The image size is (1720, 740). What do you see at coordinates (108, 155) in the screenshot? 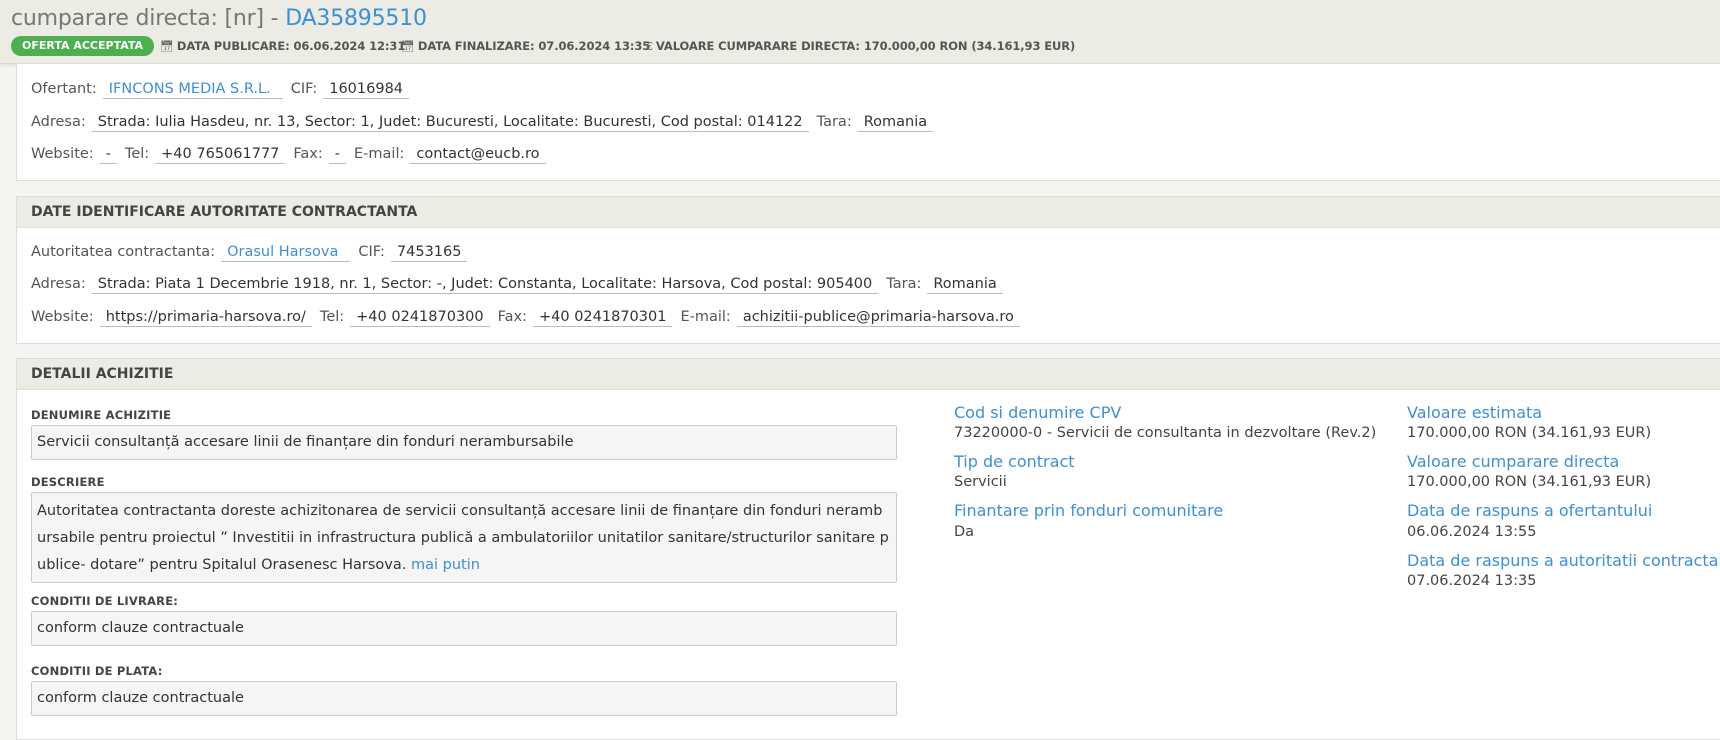
I see `ofertant-website: -` at bounding box center [108, 155].